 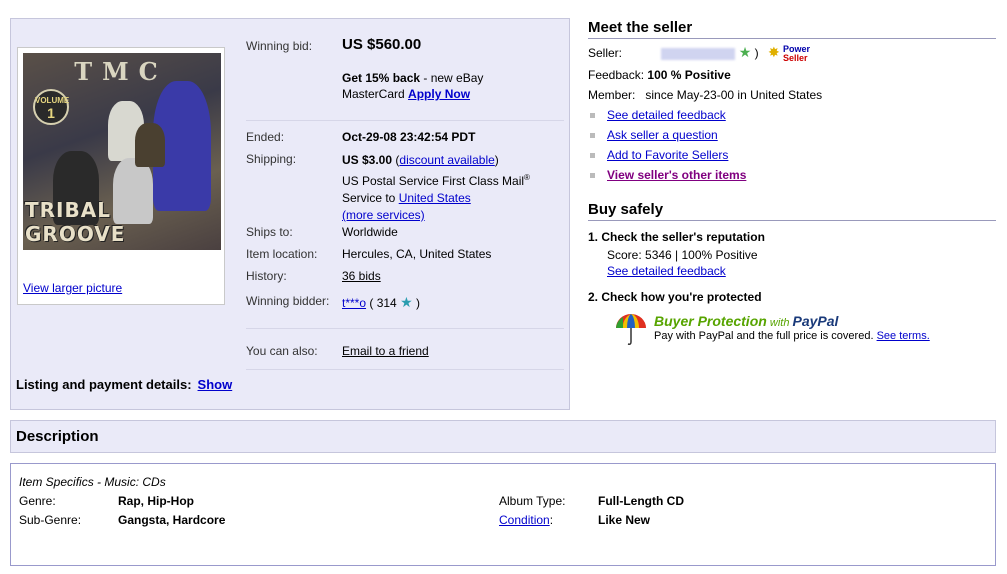 What do you see at coordinates (551, 520) in the screenshot?
I see `condition-colon: :` at bounding box center [551, 520].